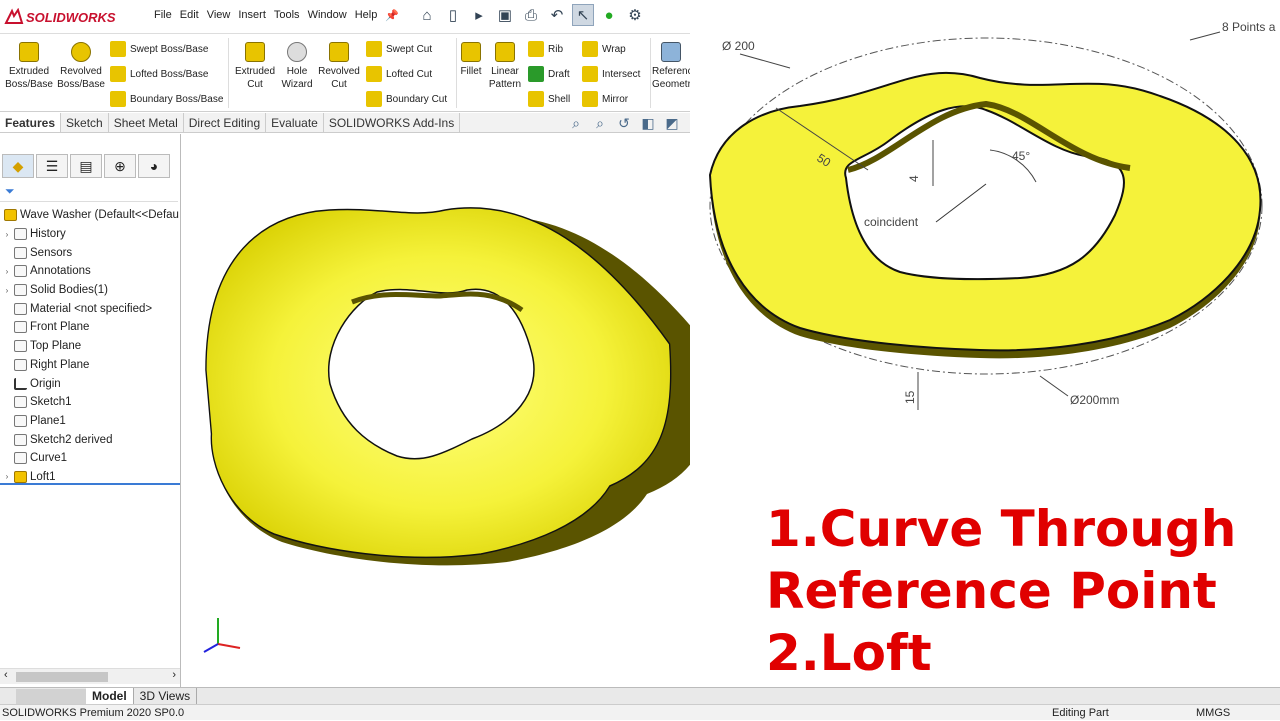  Describe the element at coordinates (549, 99) in the screenshot. I see `shell-button: Shell` at that location.